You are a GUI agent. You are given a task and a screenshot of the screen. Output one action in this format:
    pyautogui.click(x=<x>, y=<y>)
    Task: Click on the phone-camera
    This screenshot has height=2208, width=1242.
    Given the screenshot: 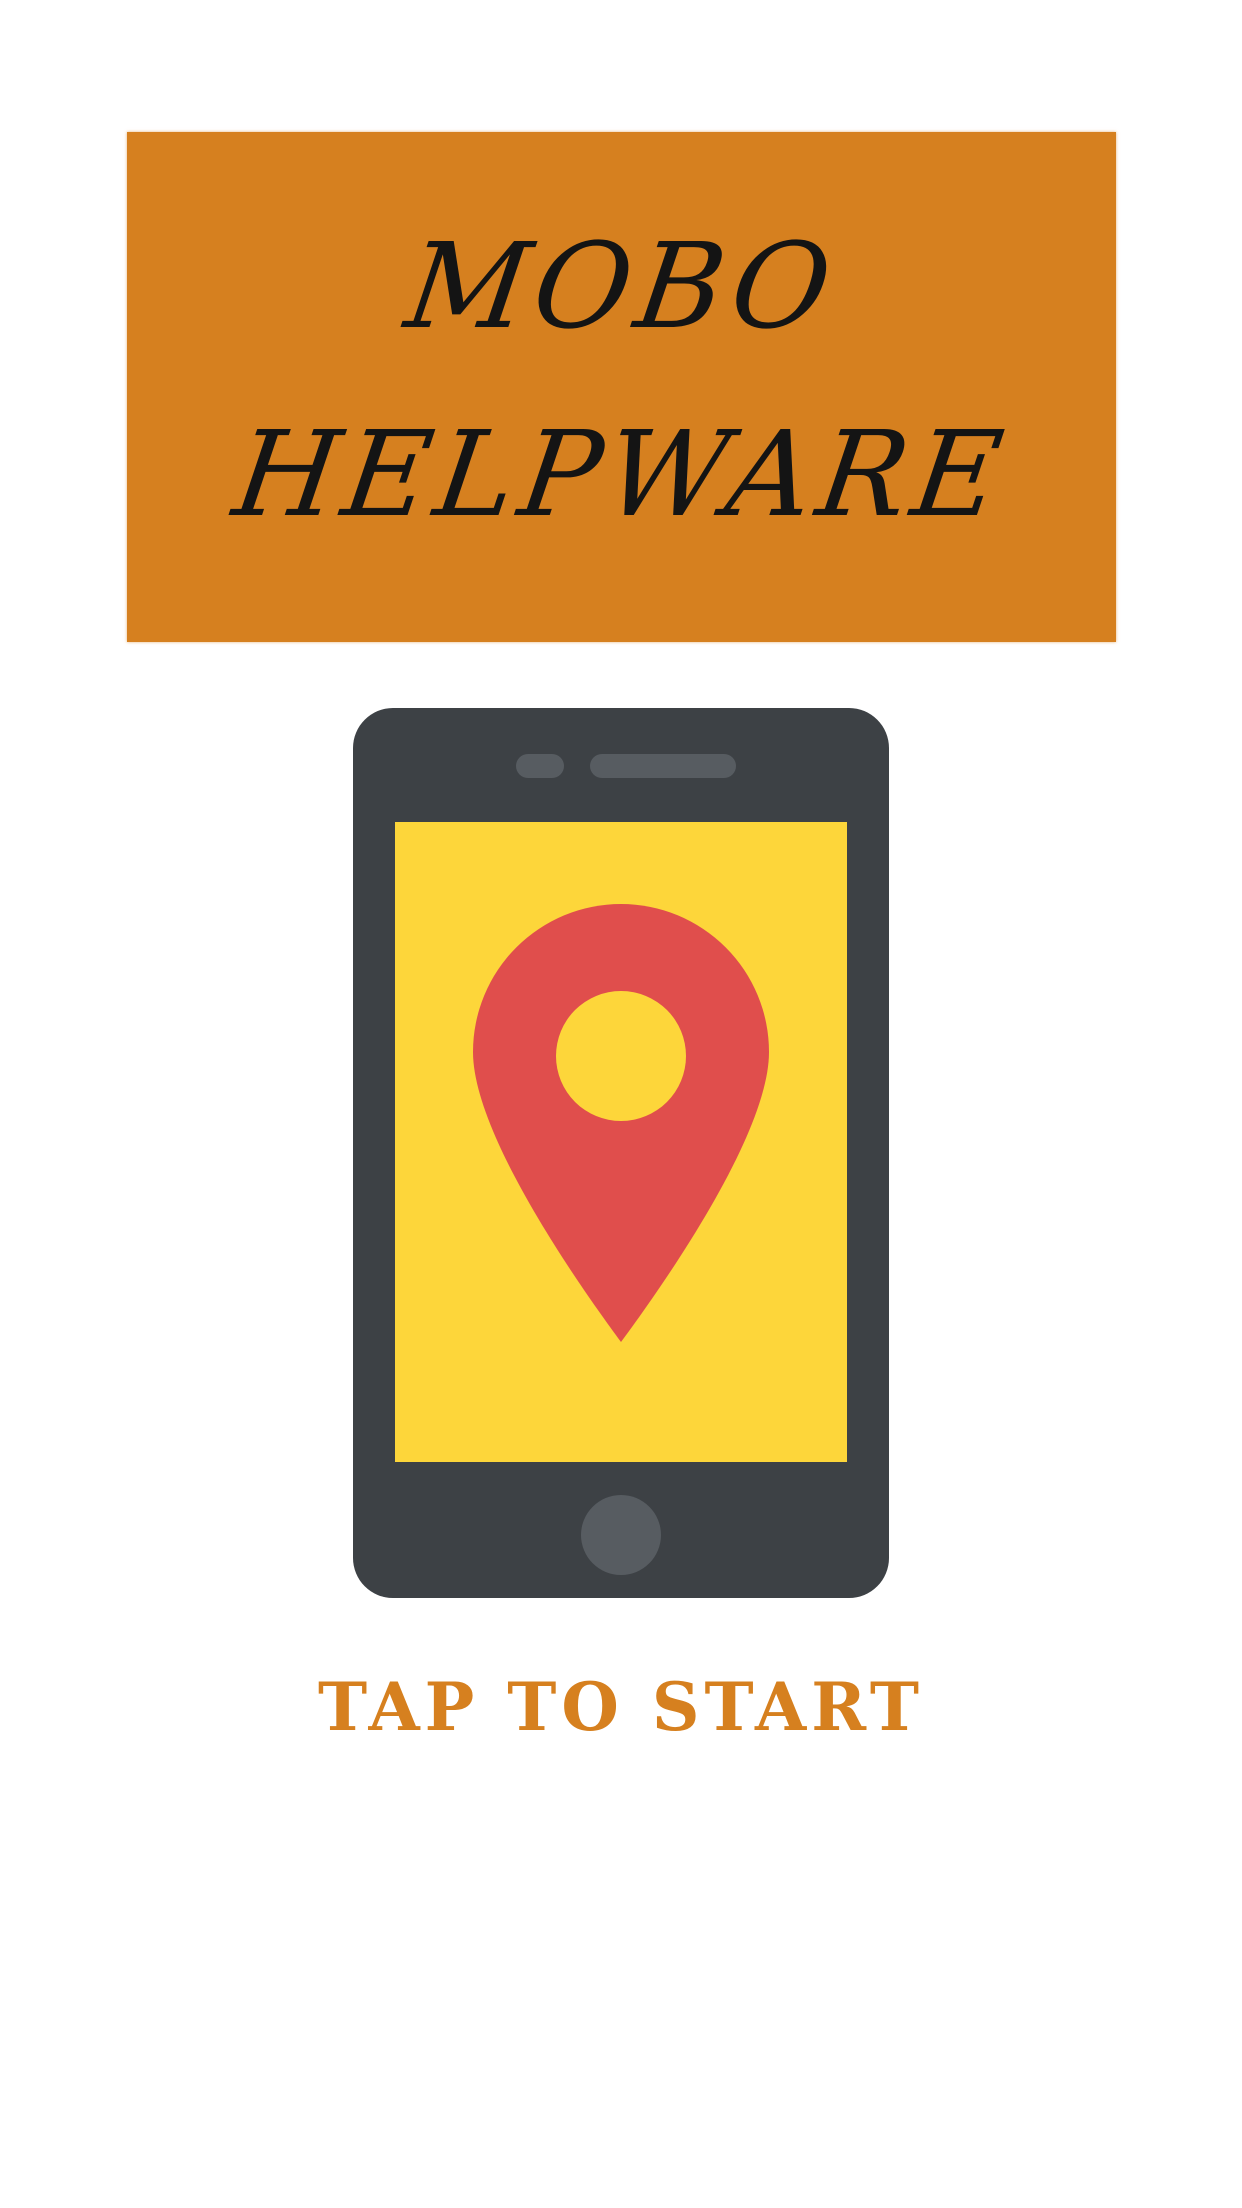 What is the action you would take?
    pyautogui.click(x=540, y=766)
    